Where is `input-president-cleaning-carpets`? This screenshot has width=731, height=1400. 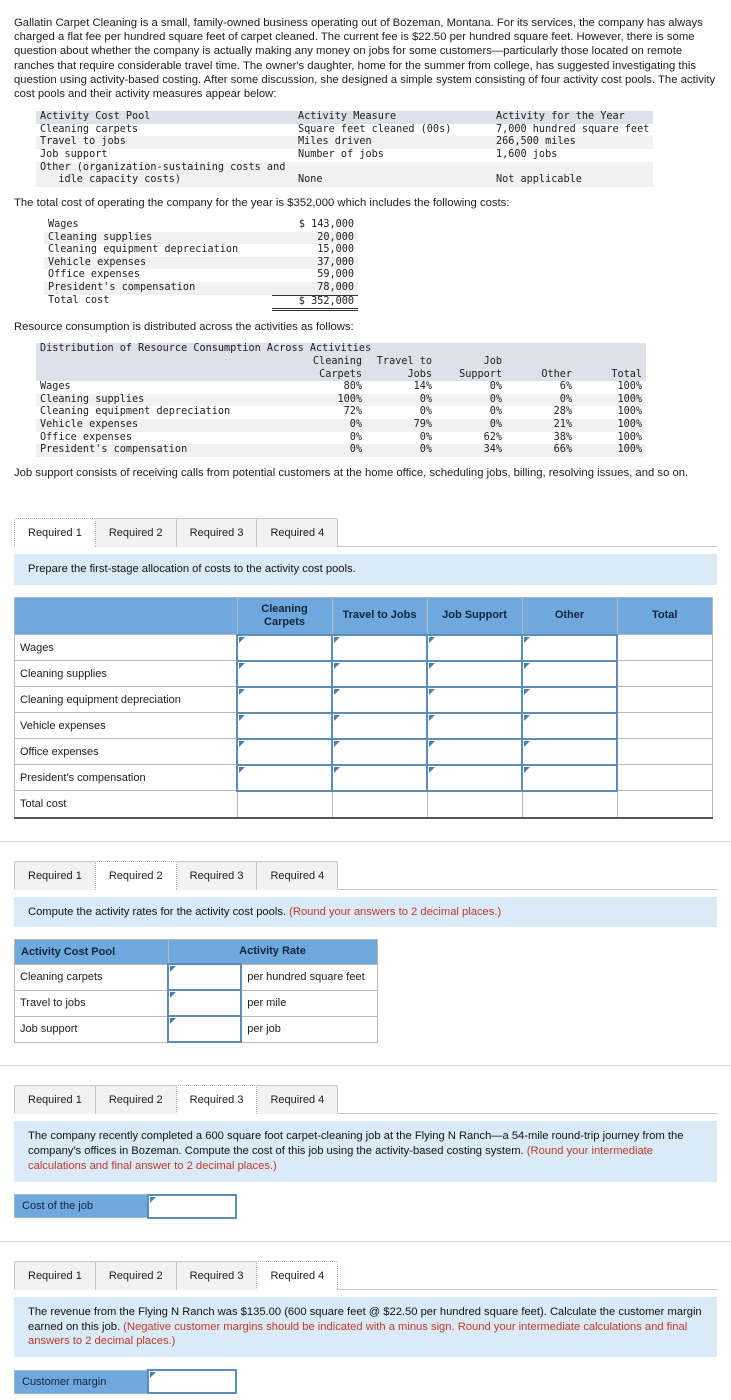 input-president-cleaning-carpets is located at coordinates (284, 777).